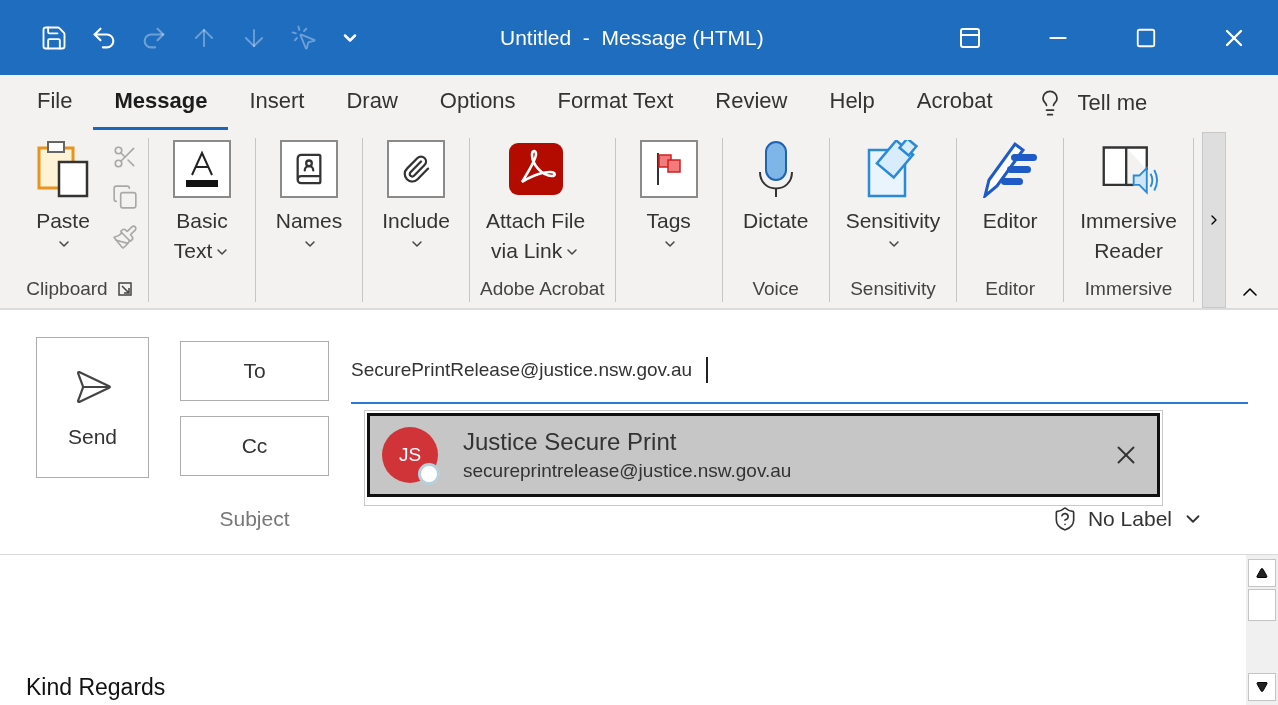 Image resolution: width=1278 pixels, height=705 pixels. What do you see at coordinates (668, 207) in the screenshot?
I see `ribbon-button: Tags` at bounding box center [668, 207].